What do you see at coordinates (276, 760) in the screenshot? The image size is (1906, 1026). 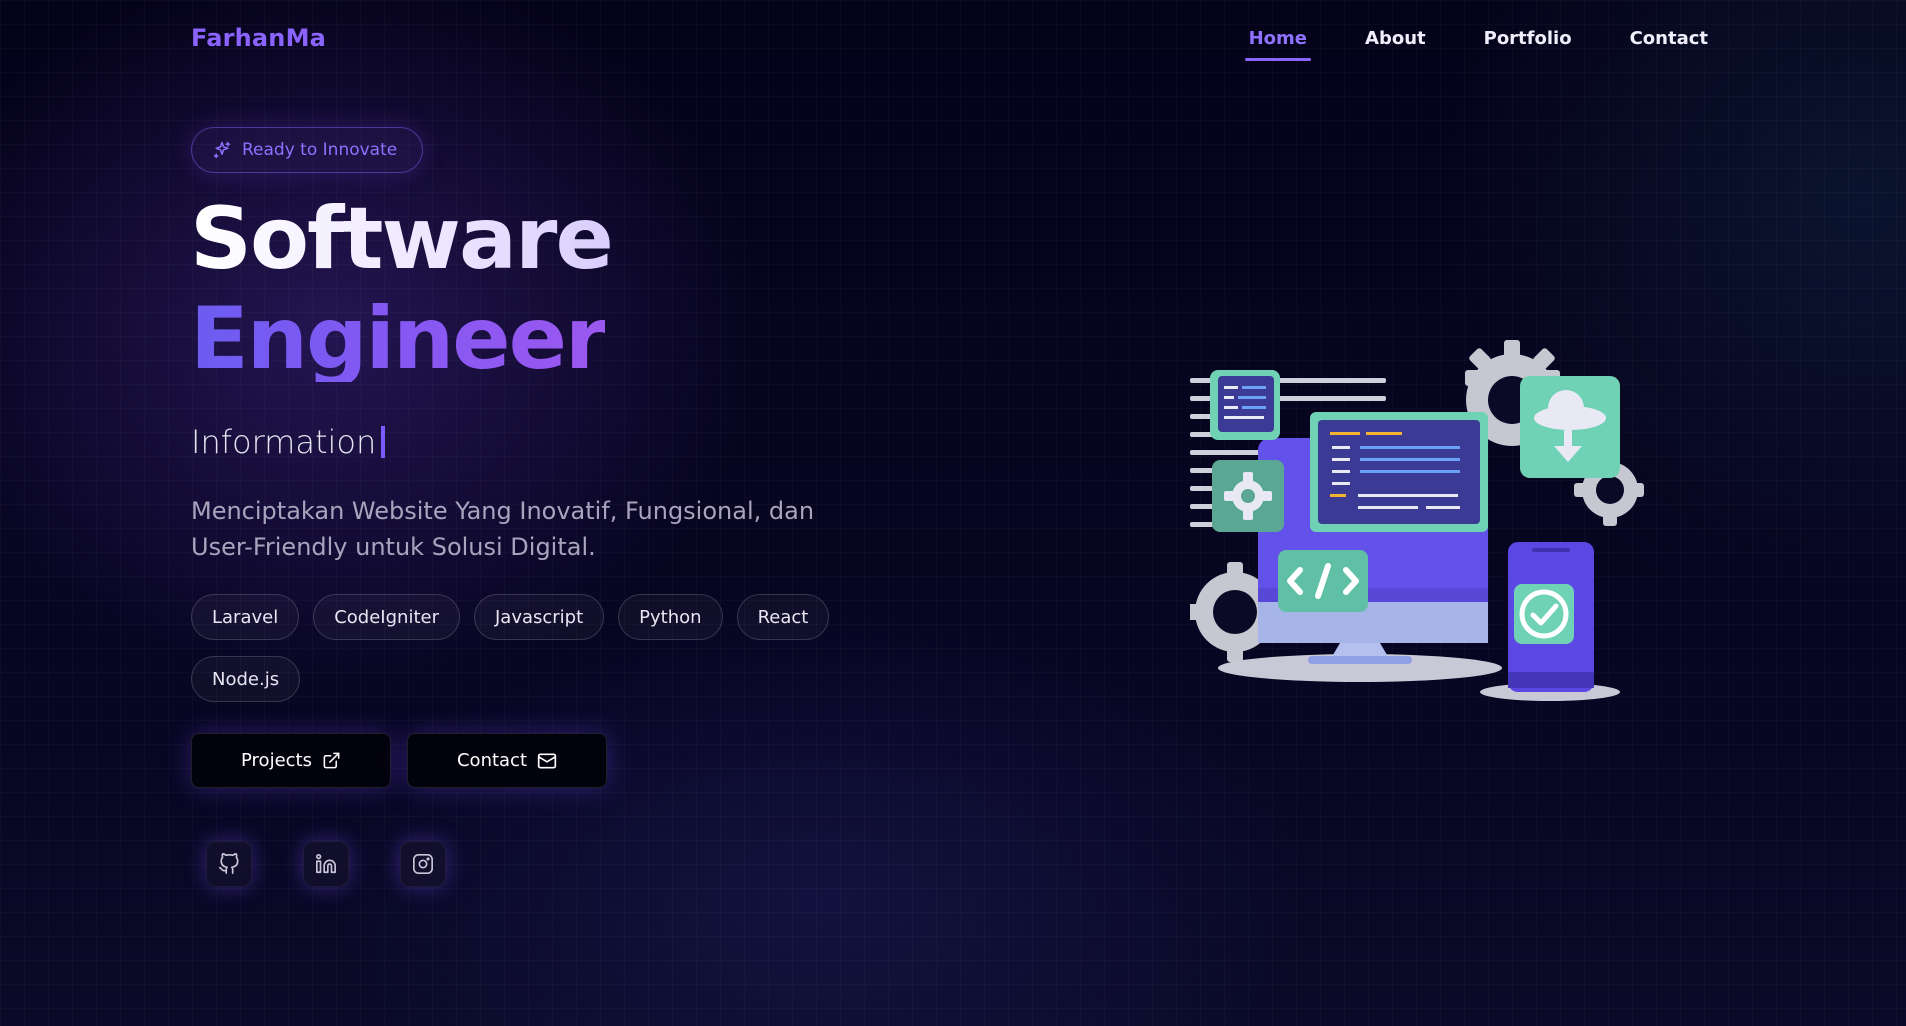 I see `projects-button-label: Projects` at bounding box center [276, 760].